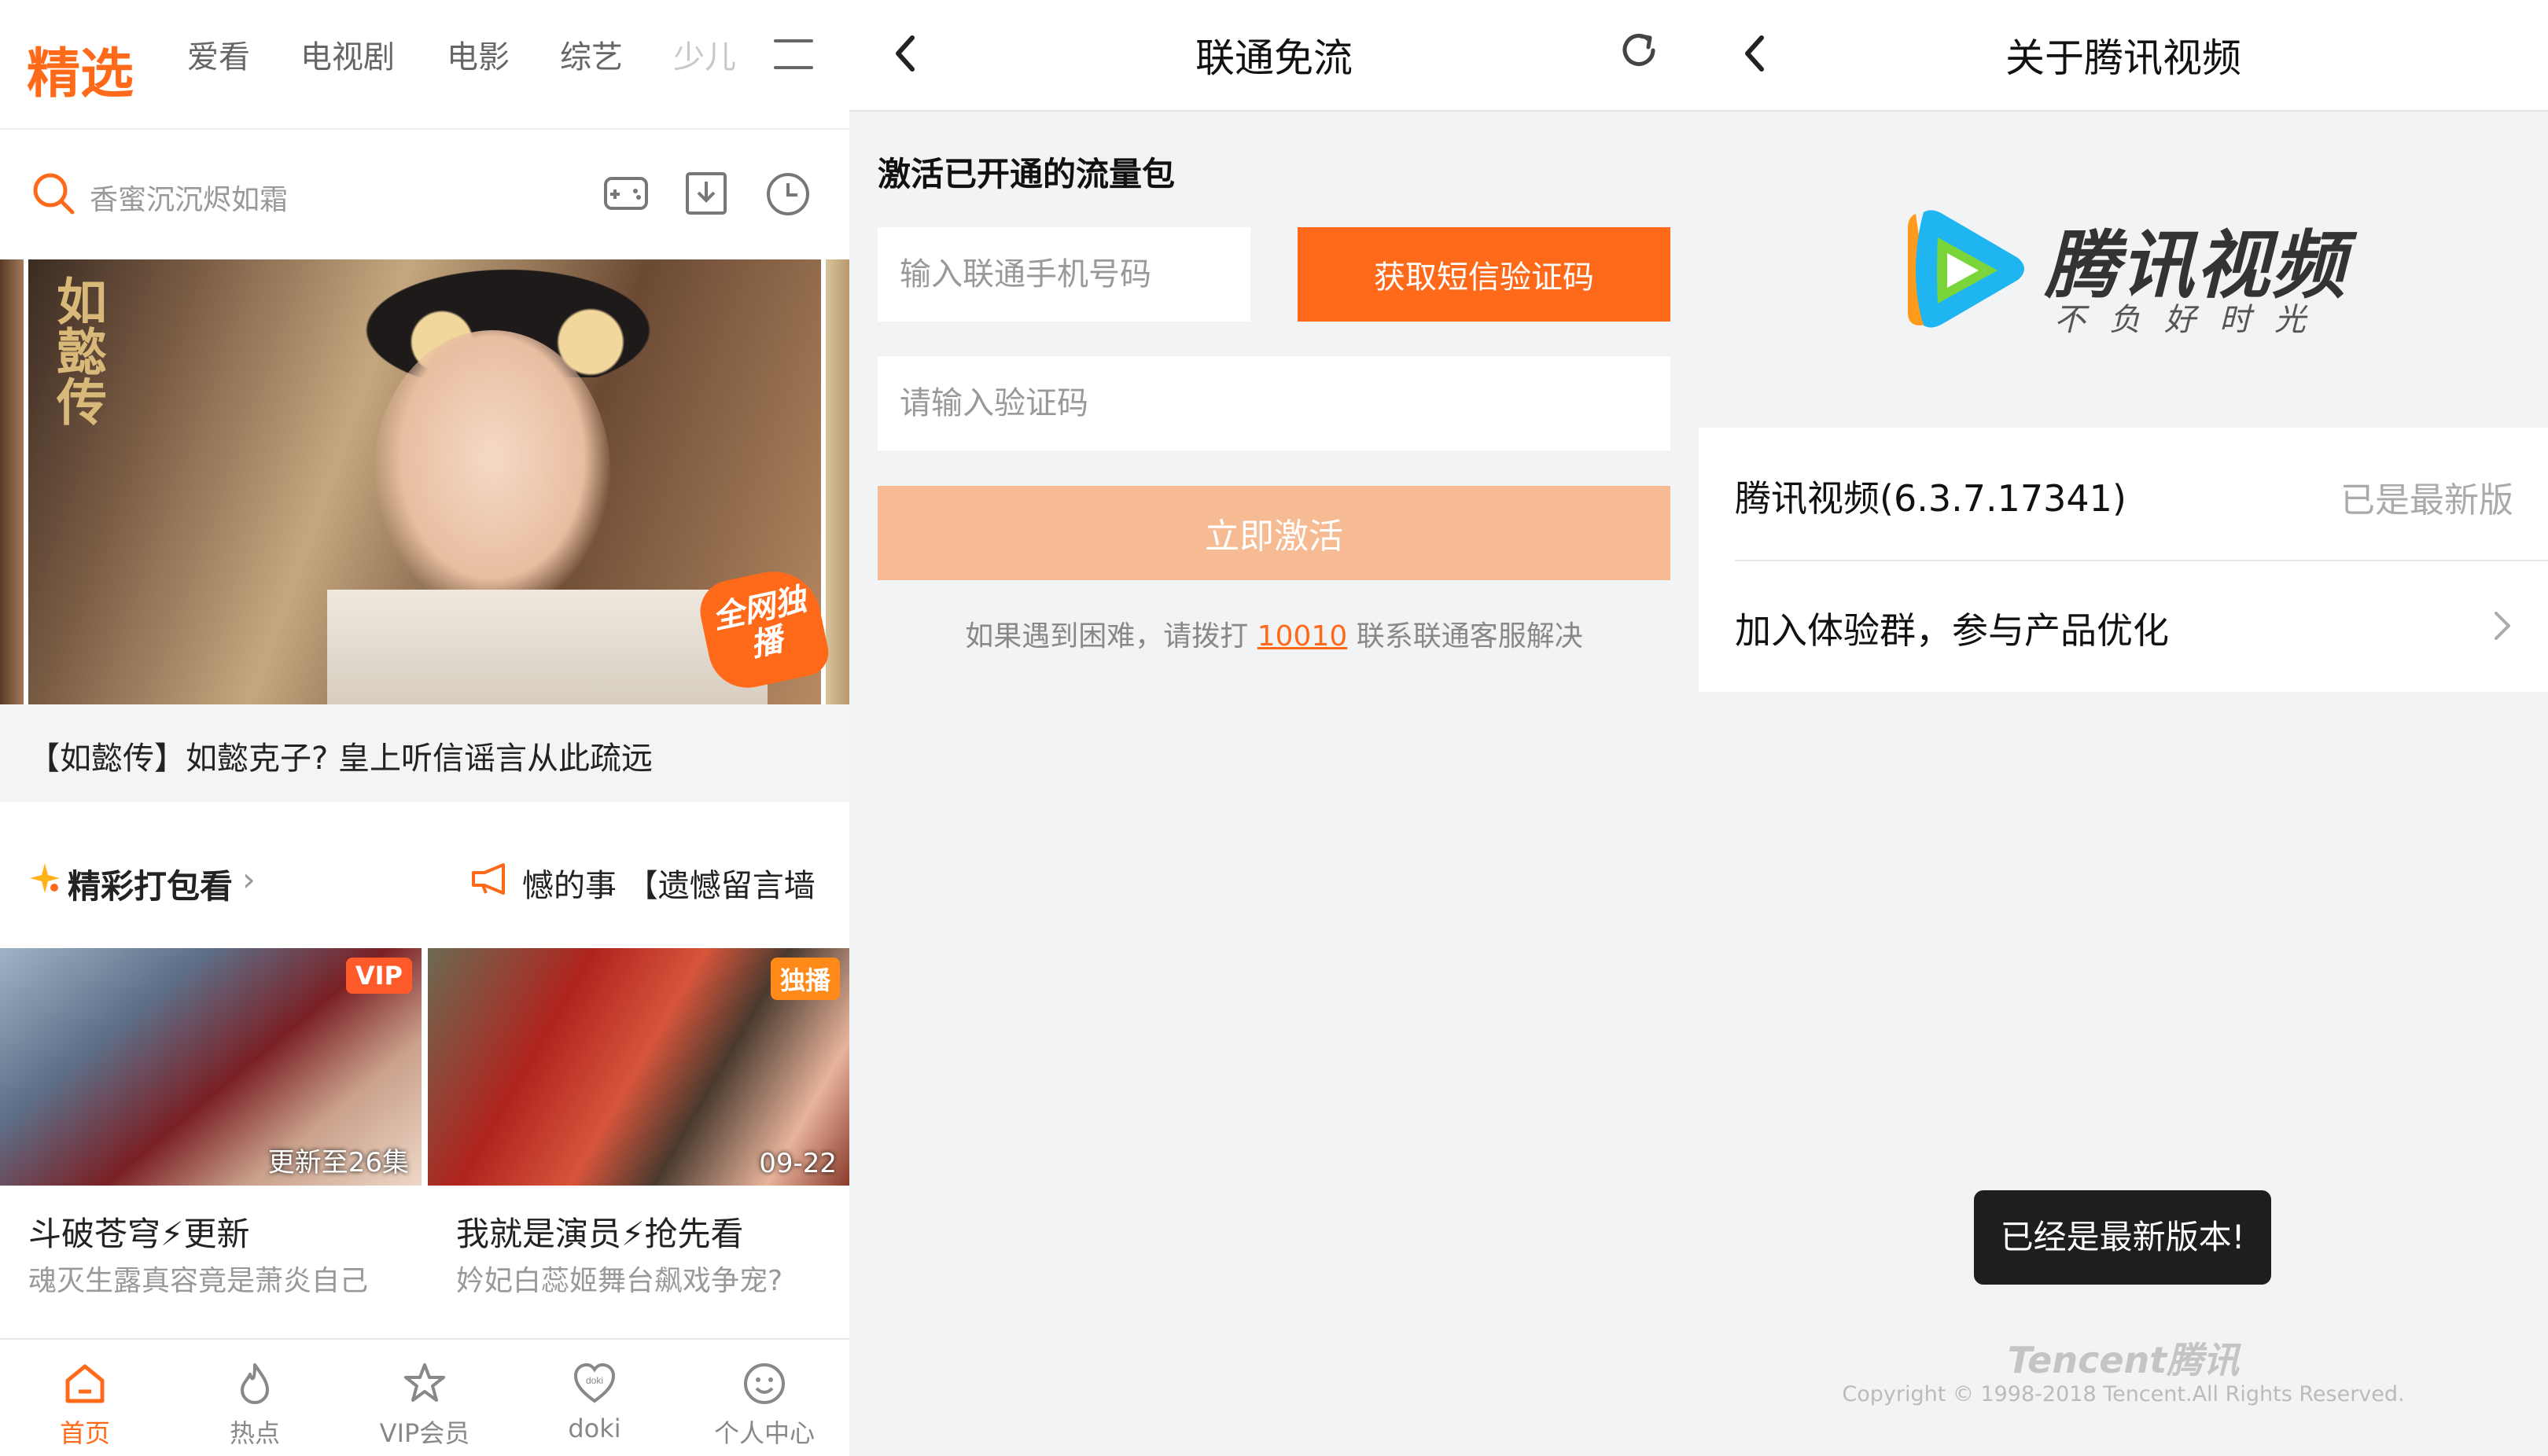 The height and width of the screenshot is (1456, 2548). I want to click on code-field, so click(1274, 403).